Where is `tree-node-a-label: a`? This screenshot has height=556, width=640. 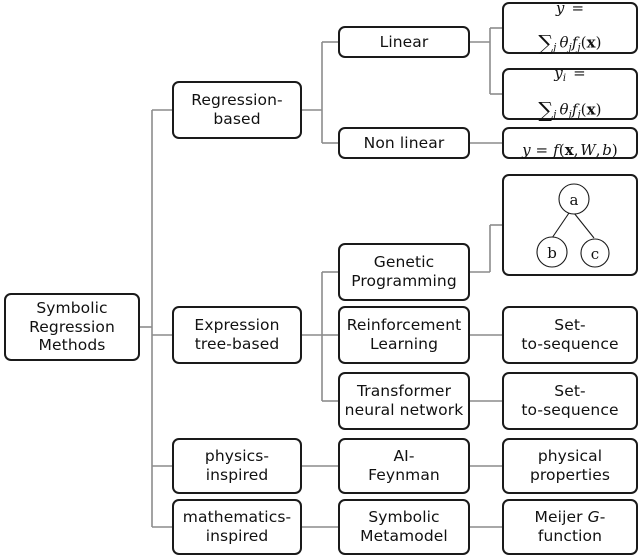 tree-node-a-label: a is located at coordinates (574, 200).